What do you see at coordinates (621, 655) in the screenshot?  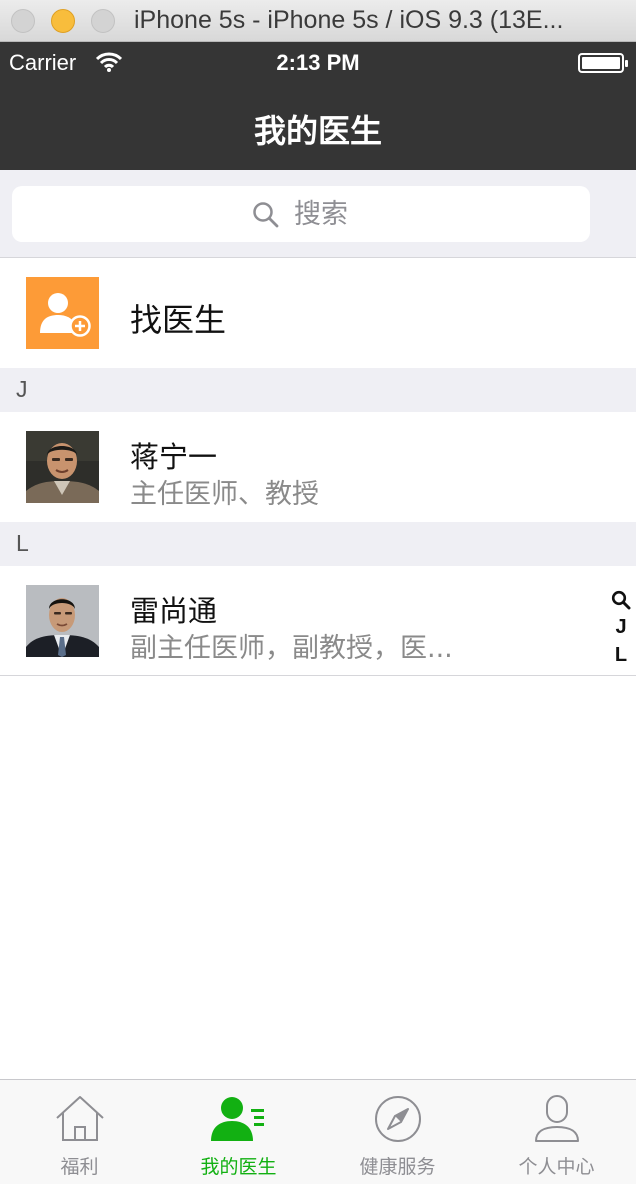 I see `index-item-l: L` at bounding box center [621, 655].